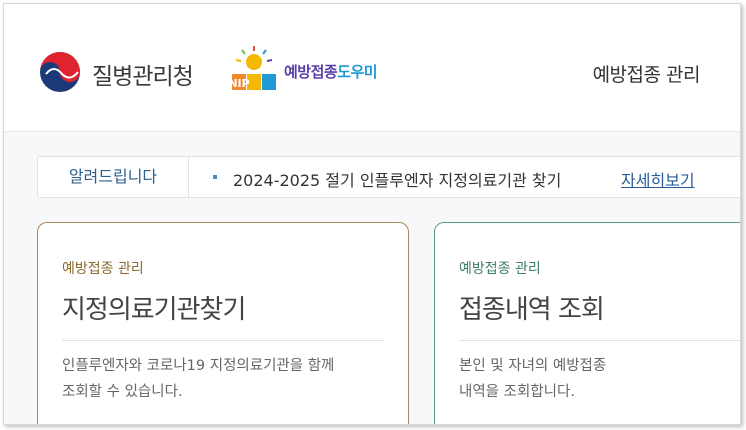  Describe the element at coordinates (517, 392) in the screenshot. I see `card-desc-line: 내역을 조회합니다.` at that location.